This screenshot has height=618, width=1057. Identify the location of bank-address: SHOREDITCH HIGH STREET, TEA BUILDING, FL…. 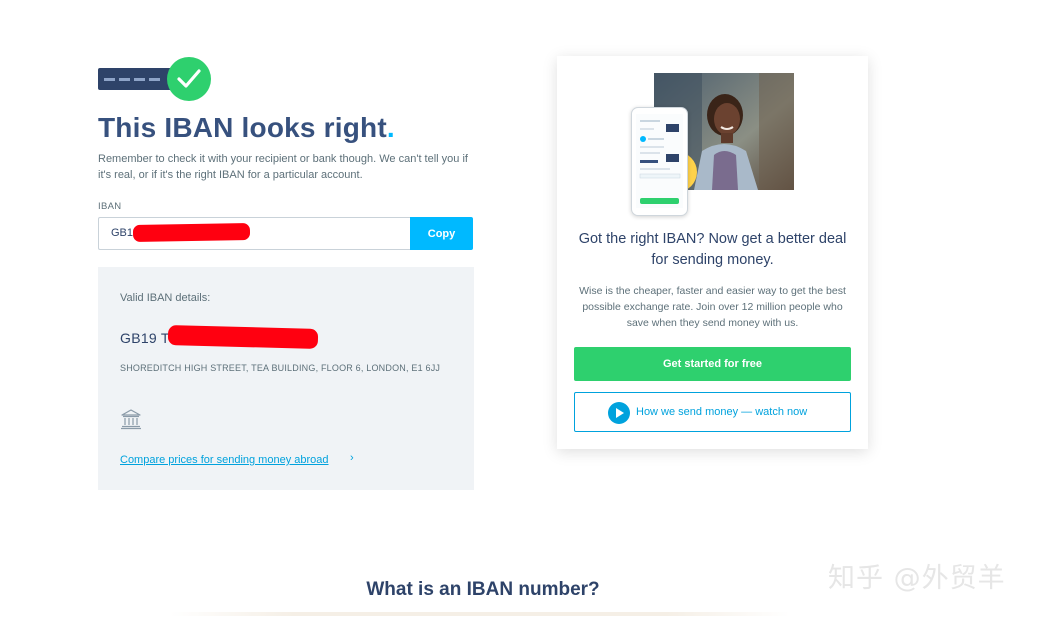
(280, 368).